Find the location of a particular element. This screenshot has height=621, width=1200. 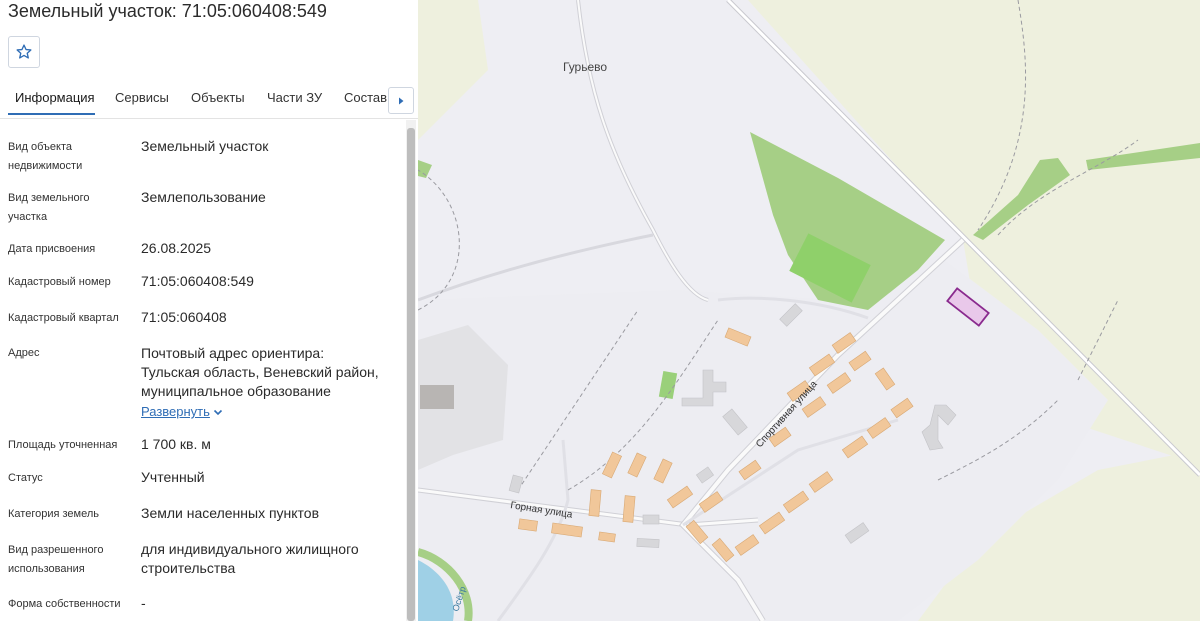

address-expand-link: Развернуть is located at coordinates (175, 411).